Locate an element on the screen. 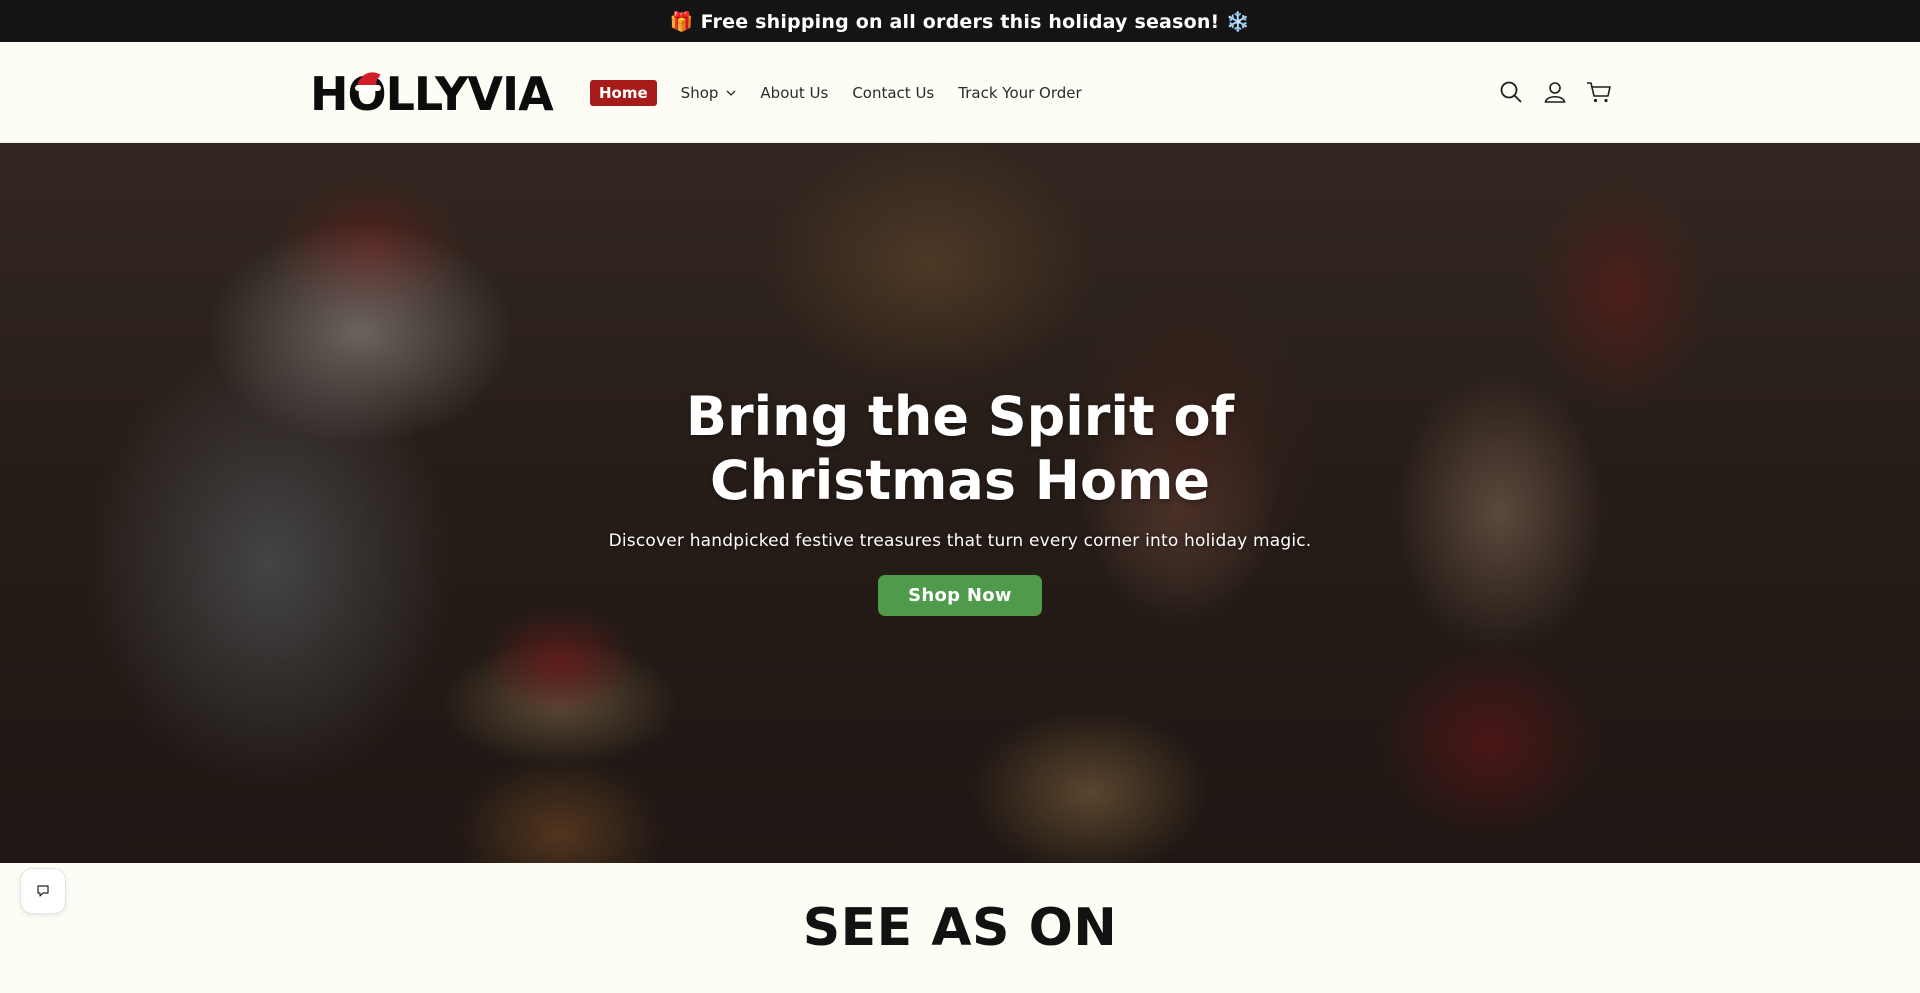 This screenshot has height=993, width=1920. shop-now-button: Shop Now is located at coordinates (960, 595).